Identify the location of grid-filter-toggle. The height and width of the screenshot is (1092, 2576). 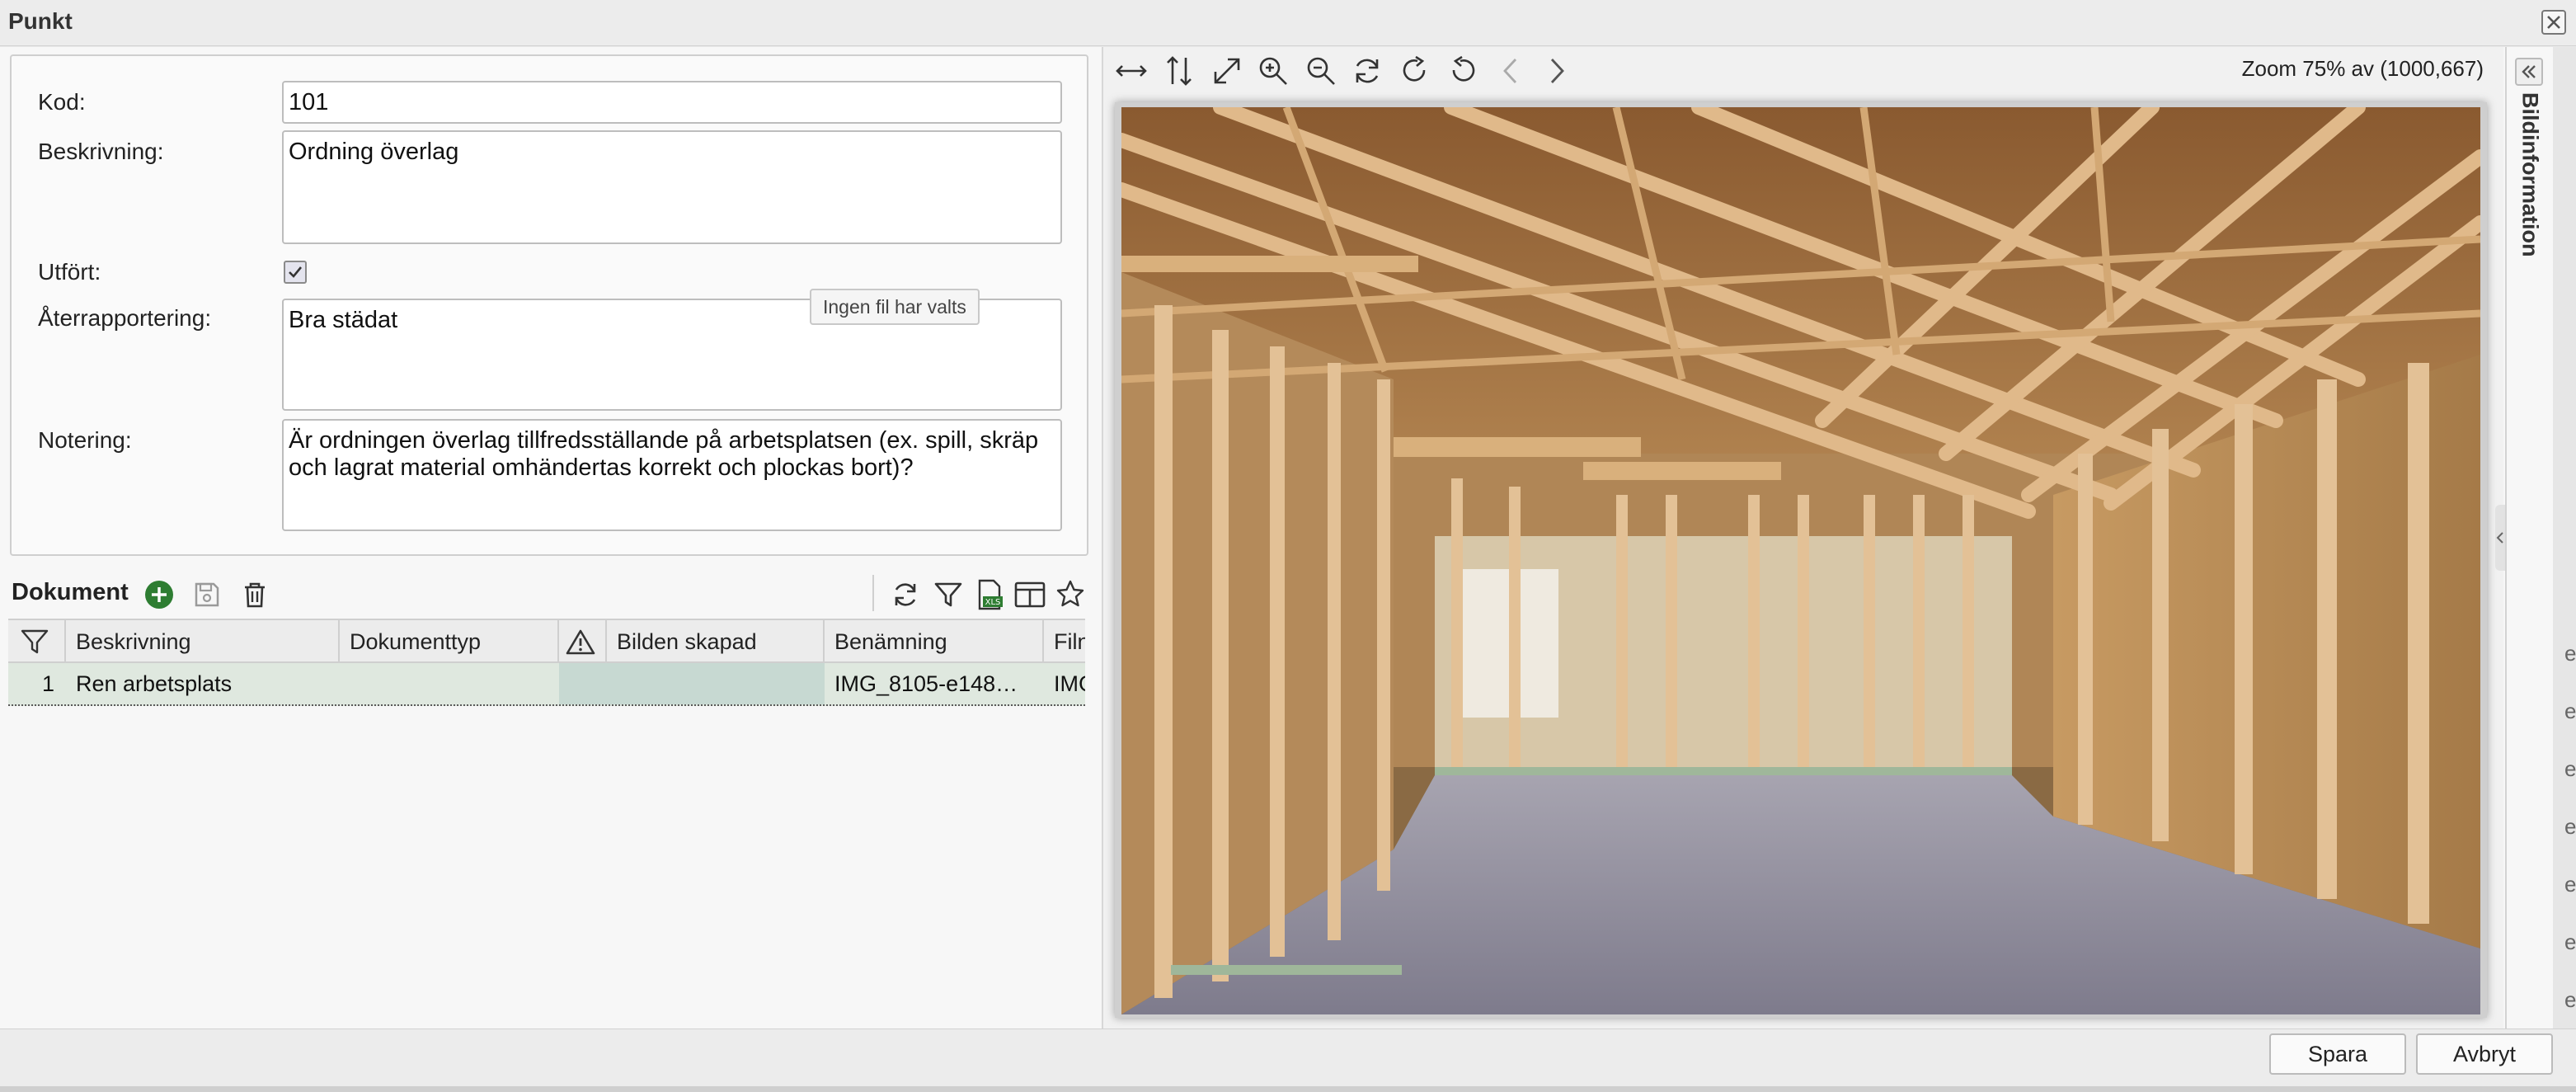
(37, 641).